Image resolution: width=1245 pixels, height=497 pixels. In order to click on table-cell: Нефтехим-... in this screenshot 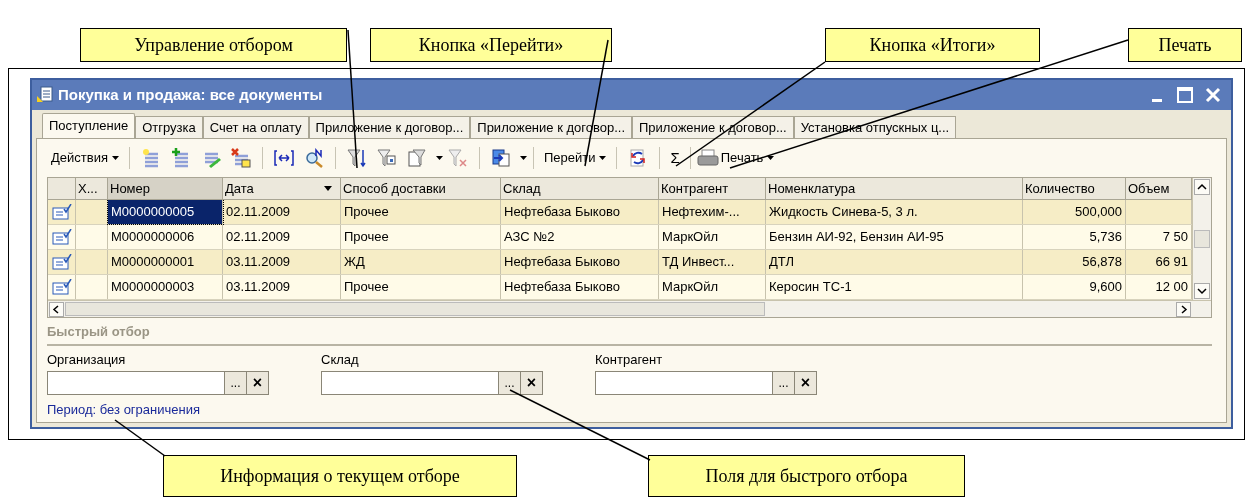, I will do `click(712, 212)`.